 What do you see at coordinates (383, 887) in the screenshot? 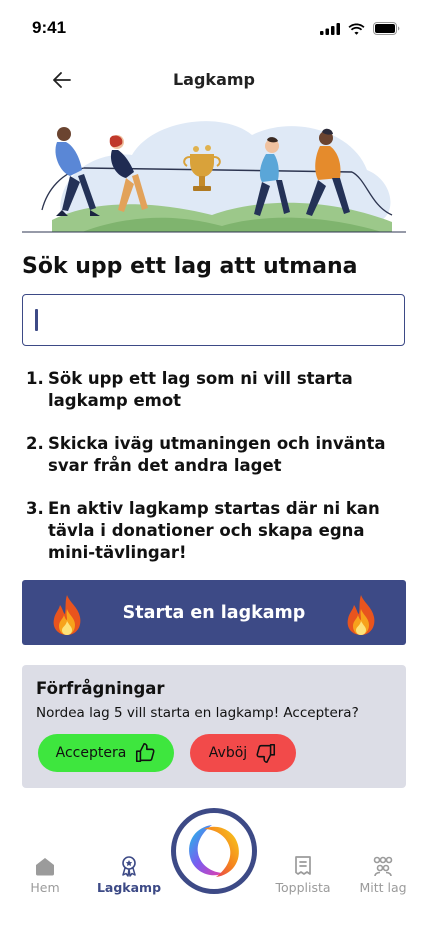
I see `tab-label: Mitt lag` at bounding box center [383, 887].